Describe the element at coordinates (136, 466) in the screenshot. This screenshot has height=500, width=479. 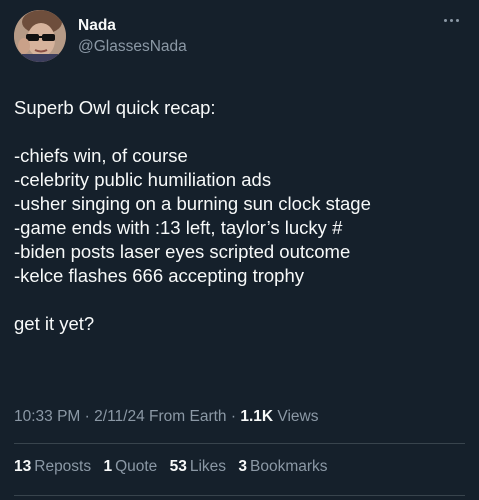
I see `quotes-label: Quote` at that location.